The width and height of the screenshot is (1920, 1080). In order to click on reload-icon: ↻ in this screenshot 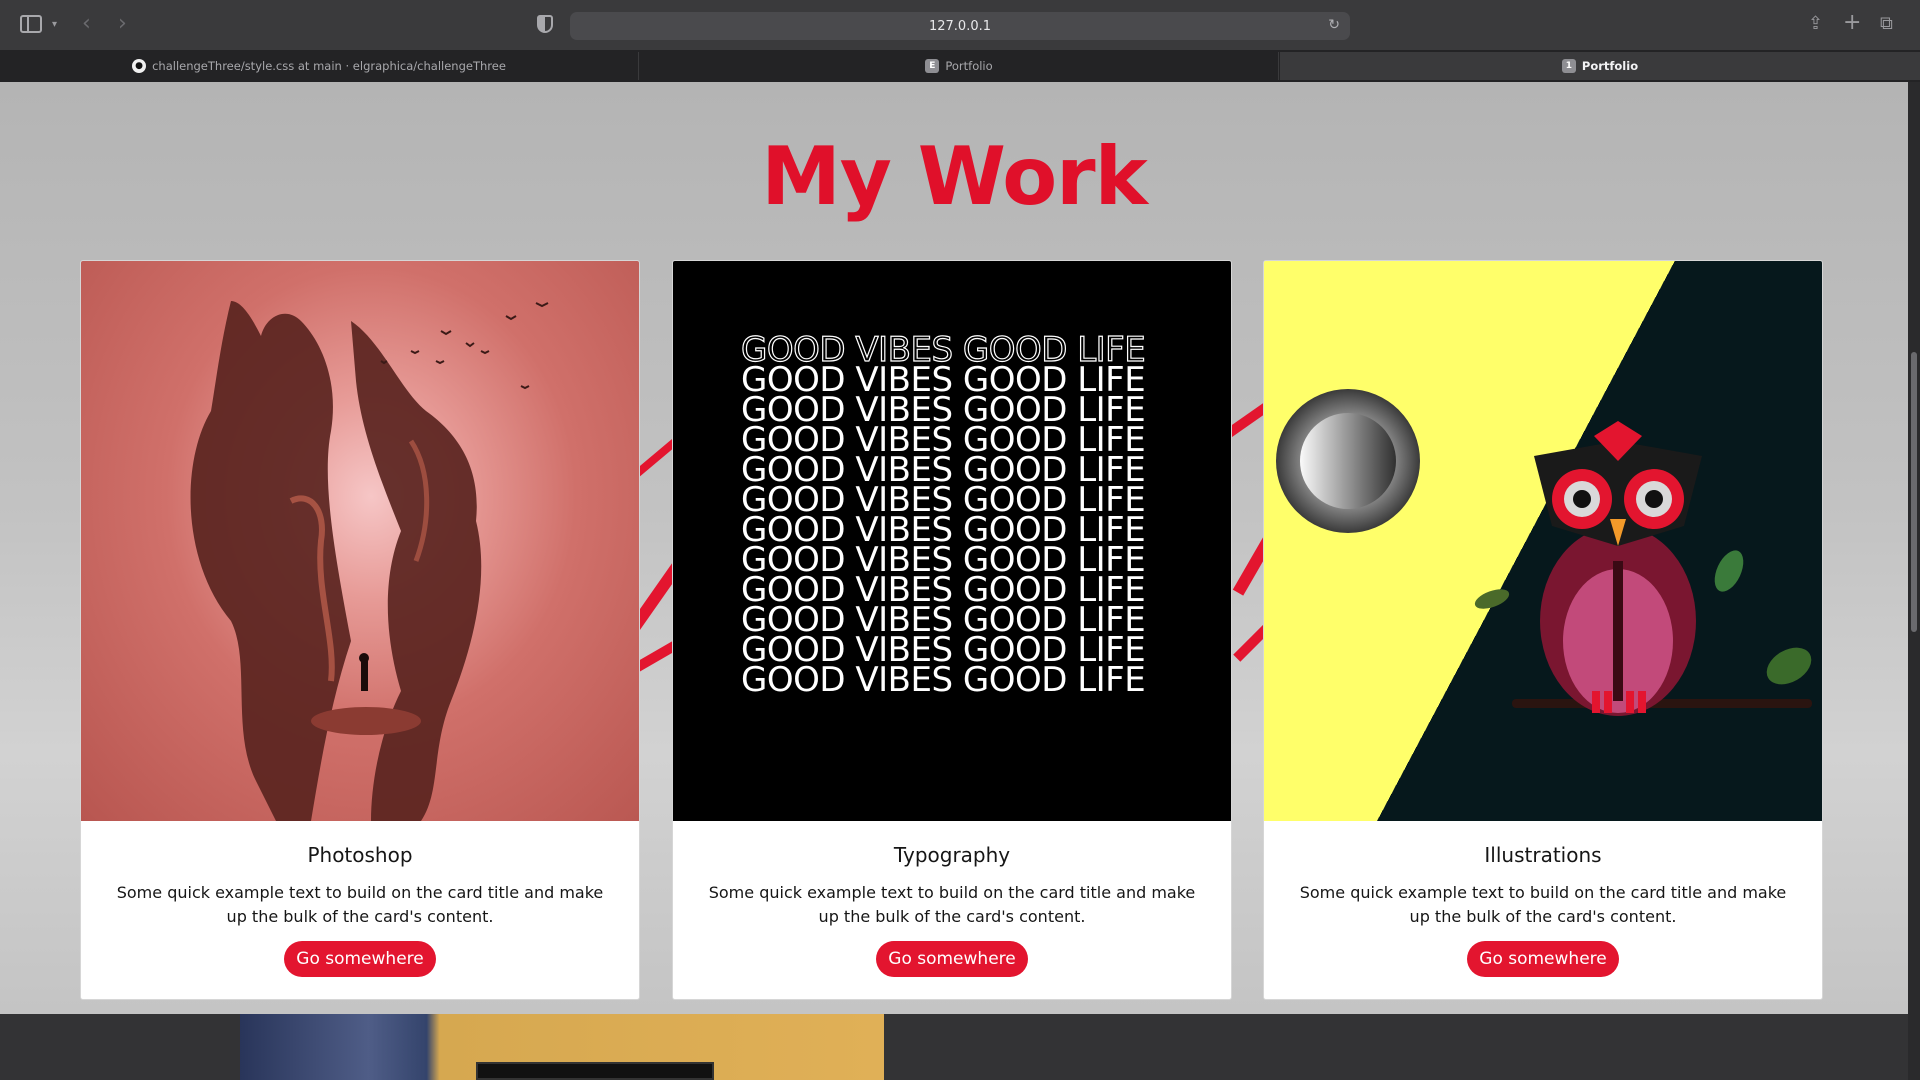, I will do `click(1334, 25)`.